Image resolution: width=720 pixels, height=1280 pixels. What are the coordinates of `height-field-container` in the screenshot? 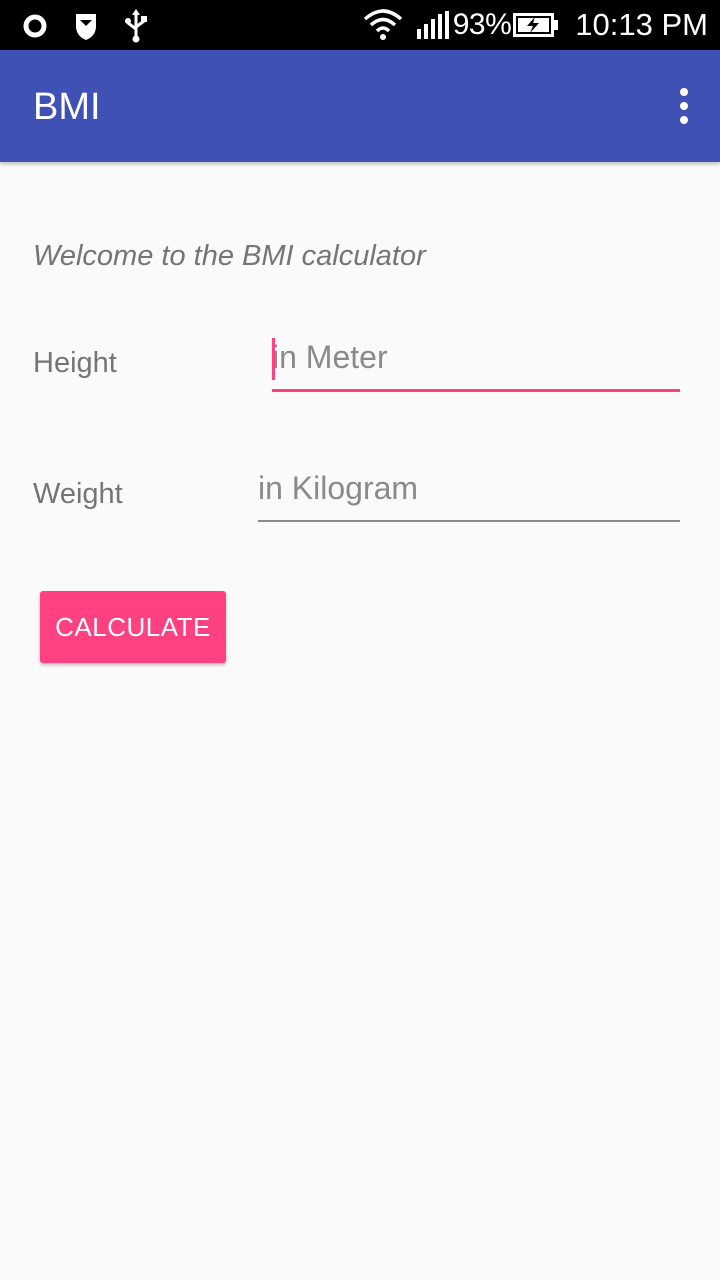 It's located at (476, 362).